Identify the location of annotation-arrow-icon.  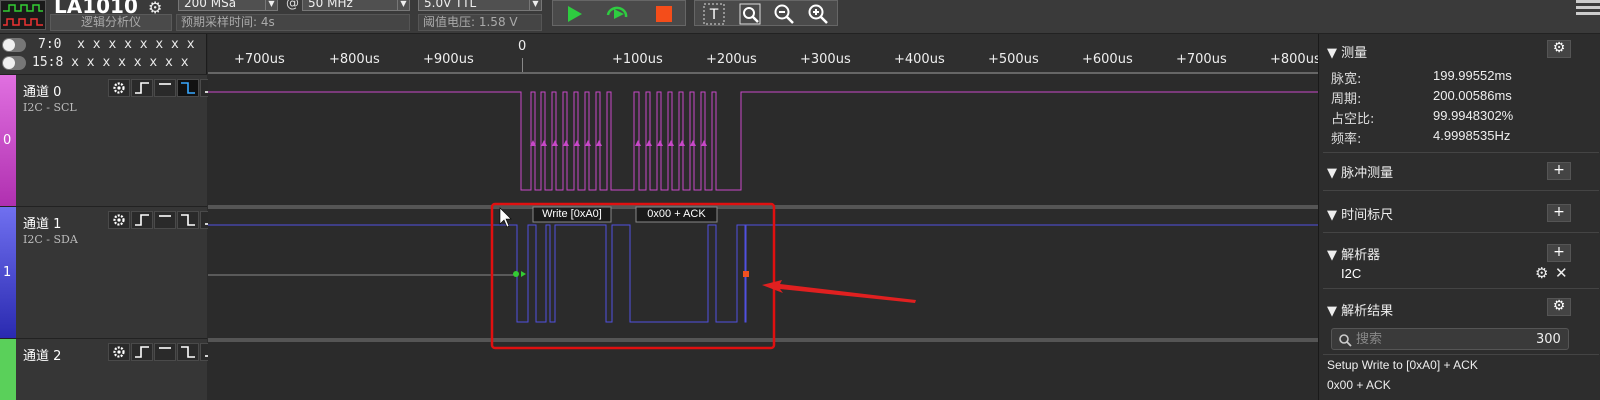
(839, 291).